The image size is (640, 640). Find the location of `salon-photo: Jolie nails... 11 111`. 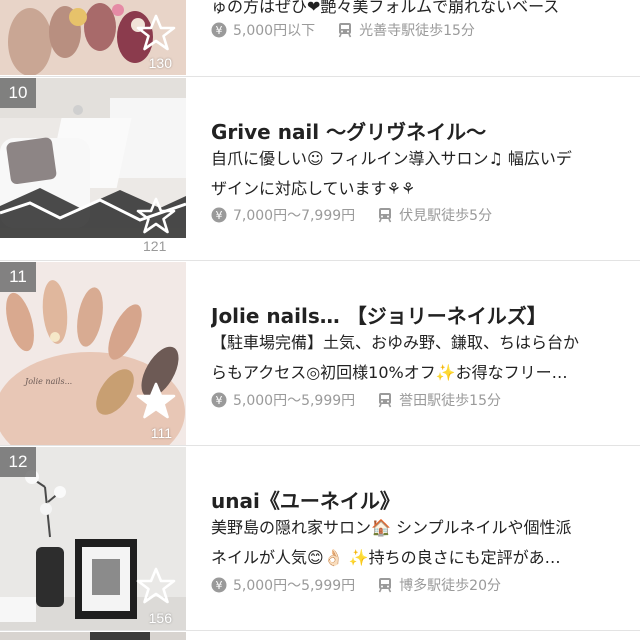

salon-photo: Jolie nails... 11 111 is located at coordinates (93, 353).